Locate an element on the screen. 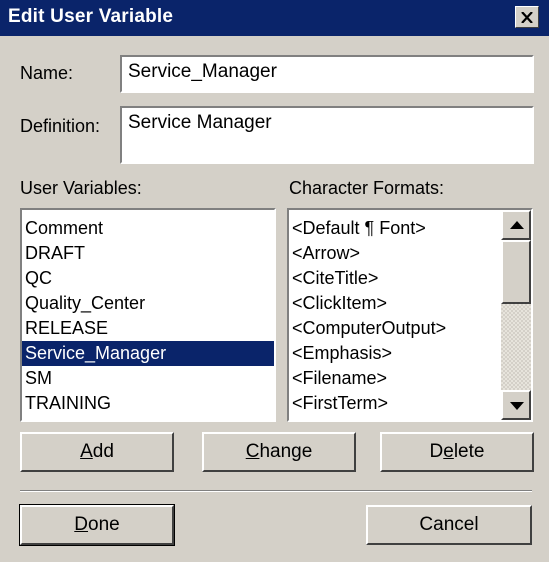 The height and width of the screenshot is (562, 549). add-button-label: Add is located at coordinates (97, 451).